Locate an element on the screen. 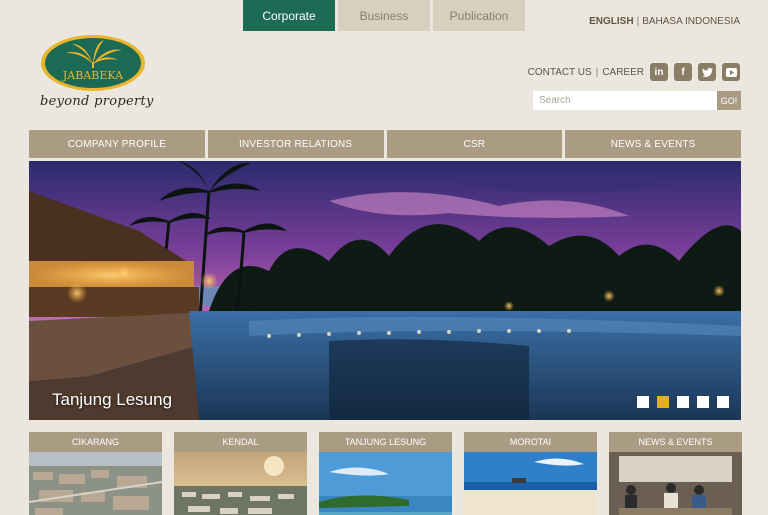 The width and height of the screenshot is (768, 515). card-title: MOROTAI is located at coordinates (530, 442).